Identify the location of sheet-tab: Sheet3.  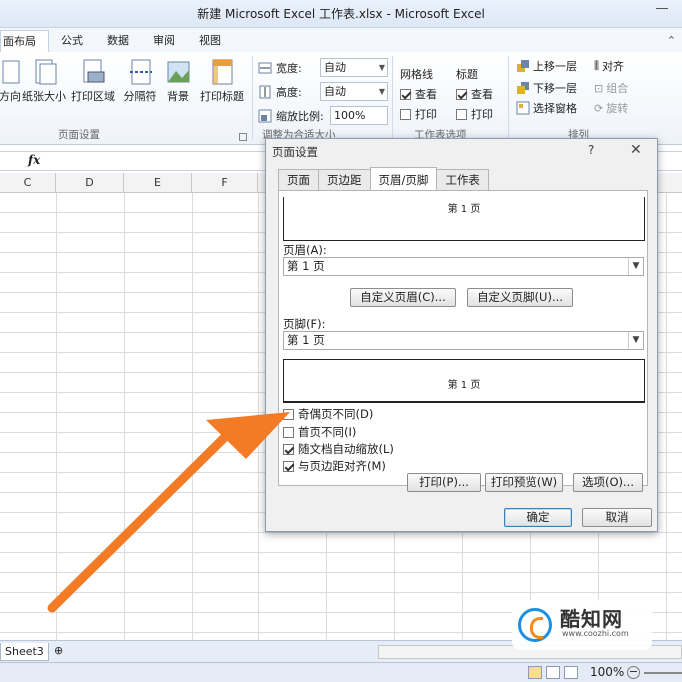
(24, 652).